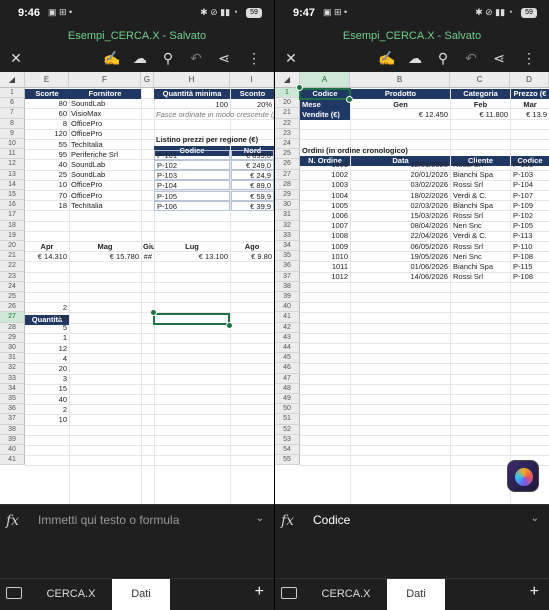  Describe the element at coordinates (12, 144) in the screenshot. I see `row-header: 10` at that location.